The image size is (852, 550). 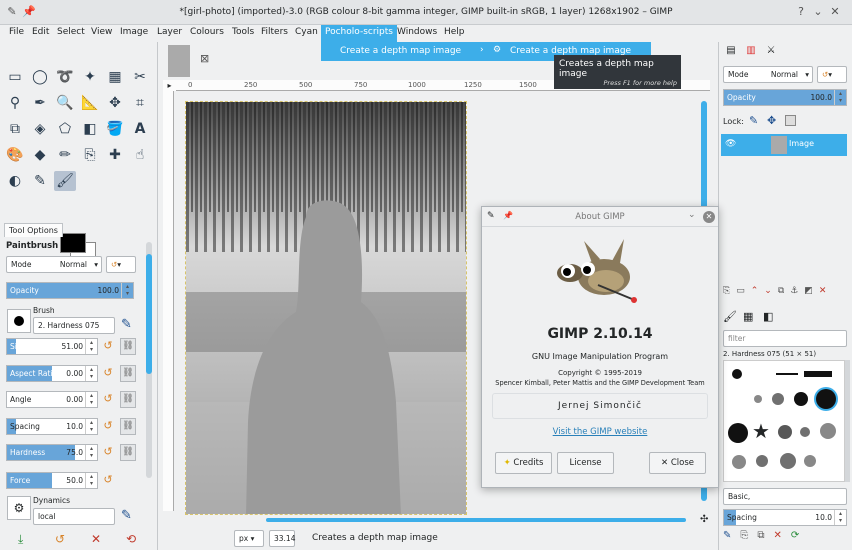 What do you see at coordinates (127, 290) in the screenshot?
I see `opacity-spin: ▴ ▾` at bounding box center [127, 290].